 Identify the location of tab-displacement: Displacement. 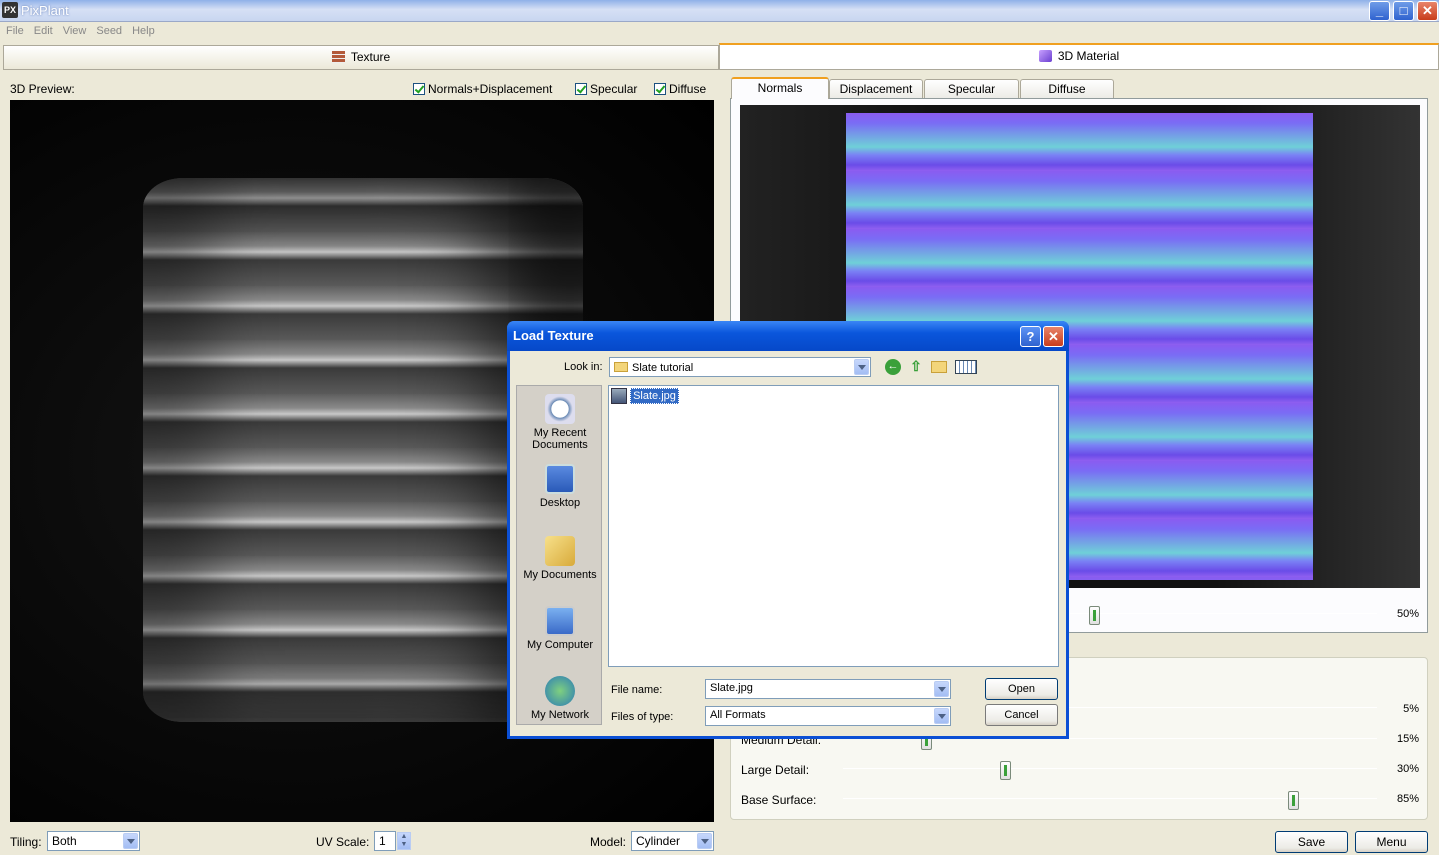
(876, 88).